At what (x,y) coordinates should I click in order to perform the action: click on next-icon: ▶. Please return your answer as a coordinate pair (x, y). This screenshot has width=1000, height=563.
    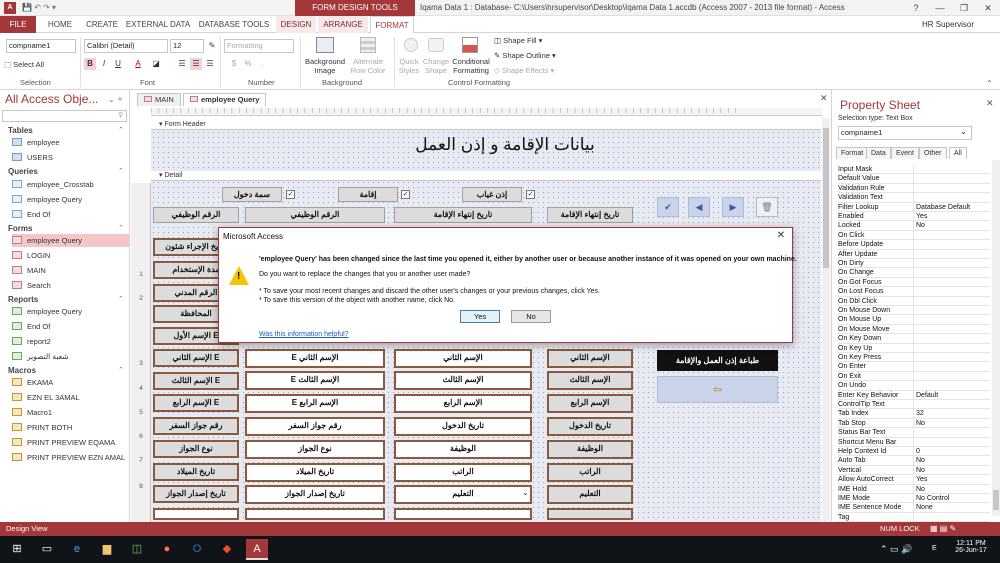
    Looking at the image, I should click on (733, 207).